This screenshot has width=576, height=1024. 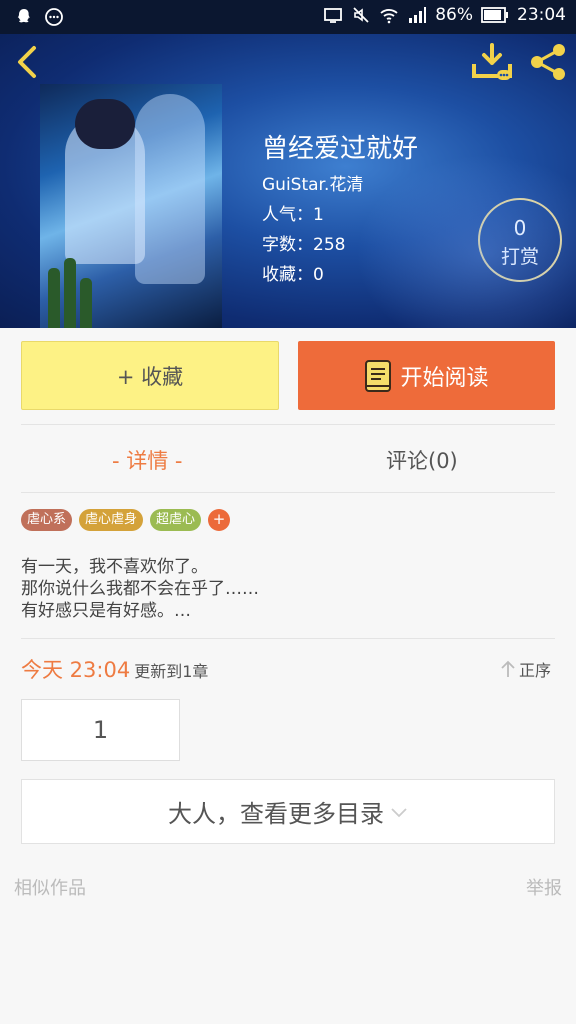 What do you see at coordinates (131, 206) in the screenshot?
I see `book-cover` at bounding box center [131, 206].